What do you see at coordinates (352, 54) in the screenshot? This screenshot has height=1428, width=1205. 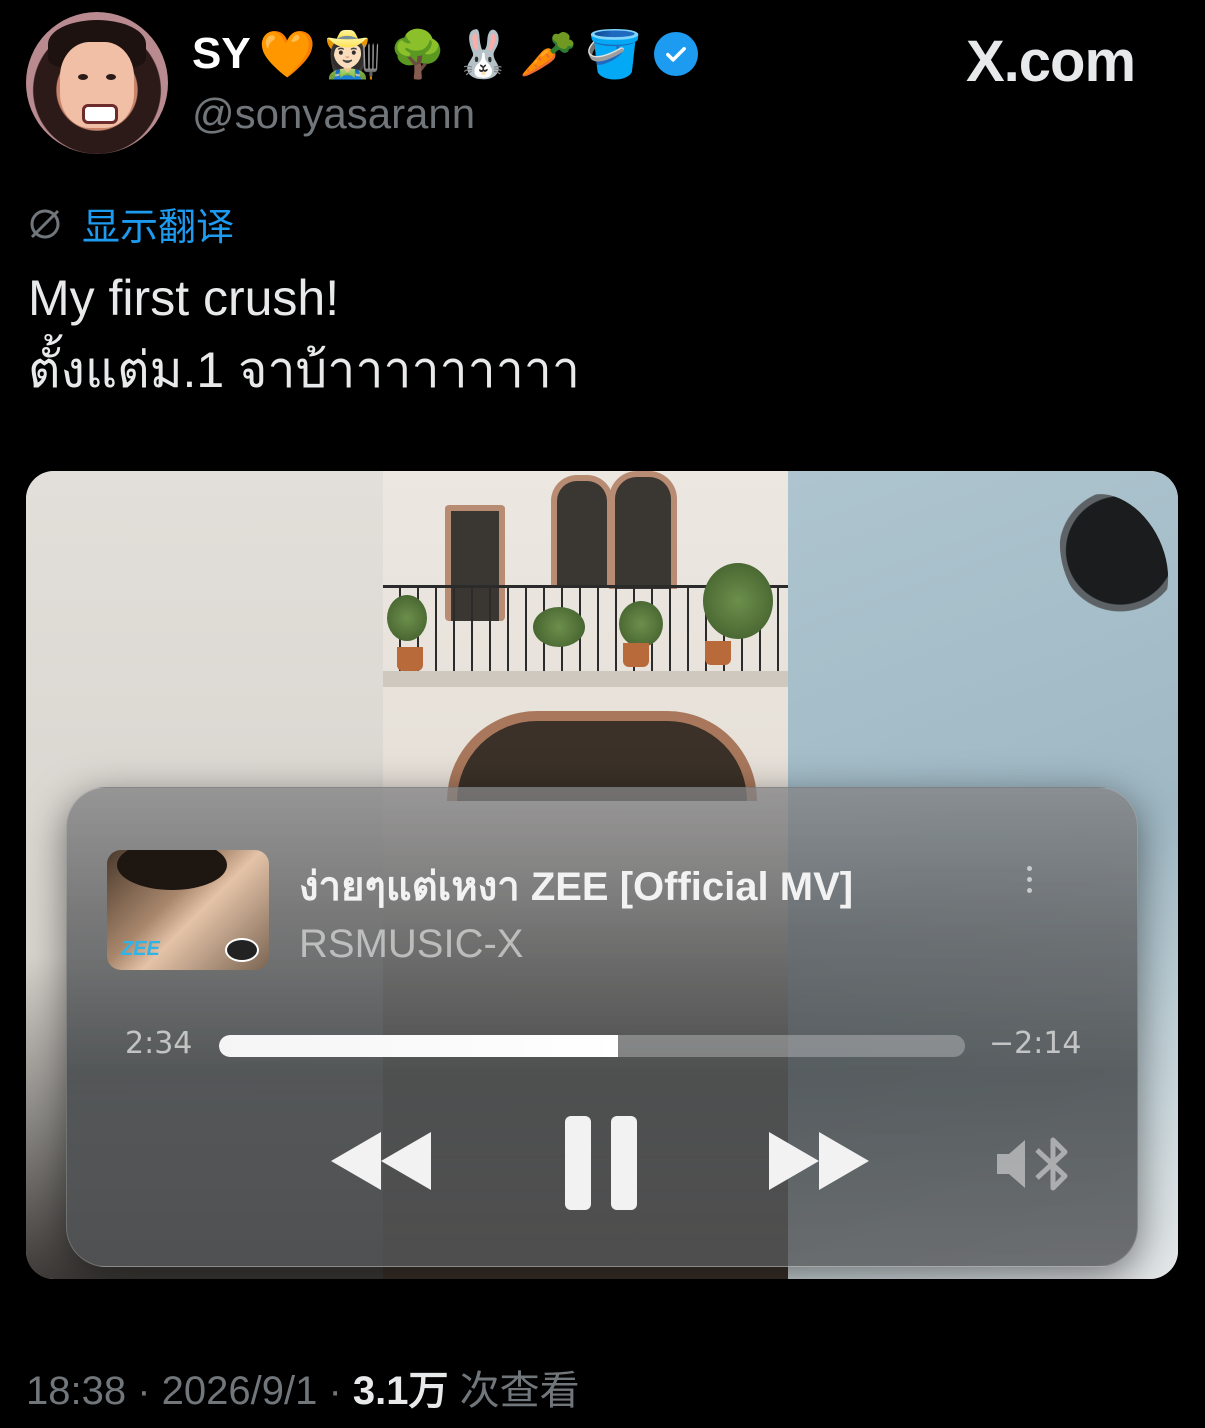 I see `emoji-farmer: 👩🏻‍🌾` at bounding box center [352, 54].